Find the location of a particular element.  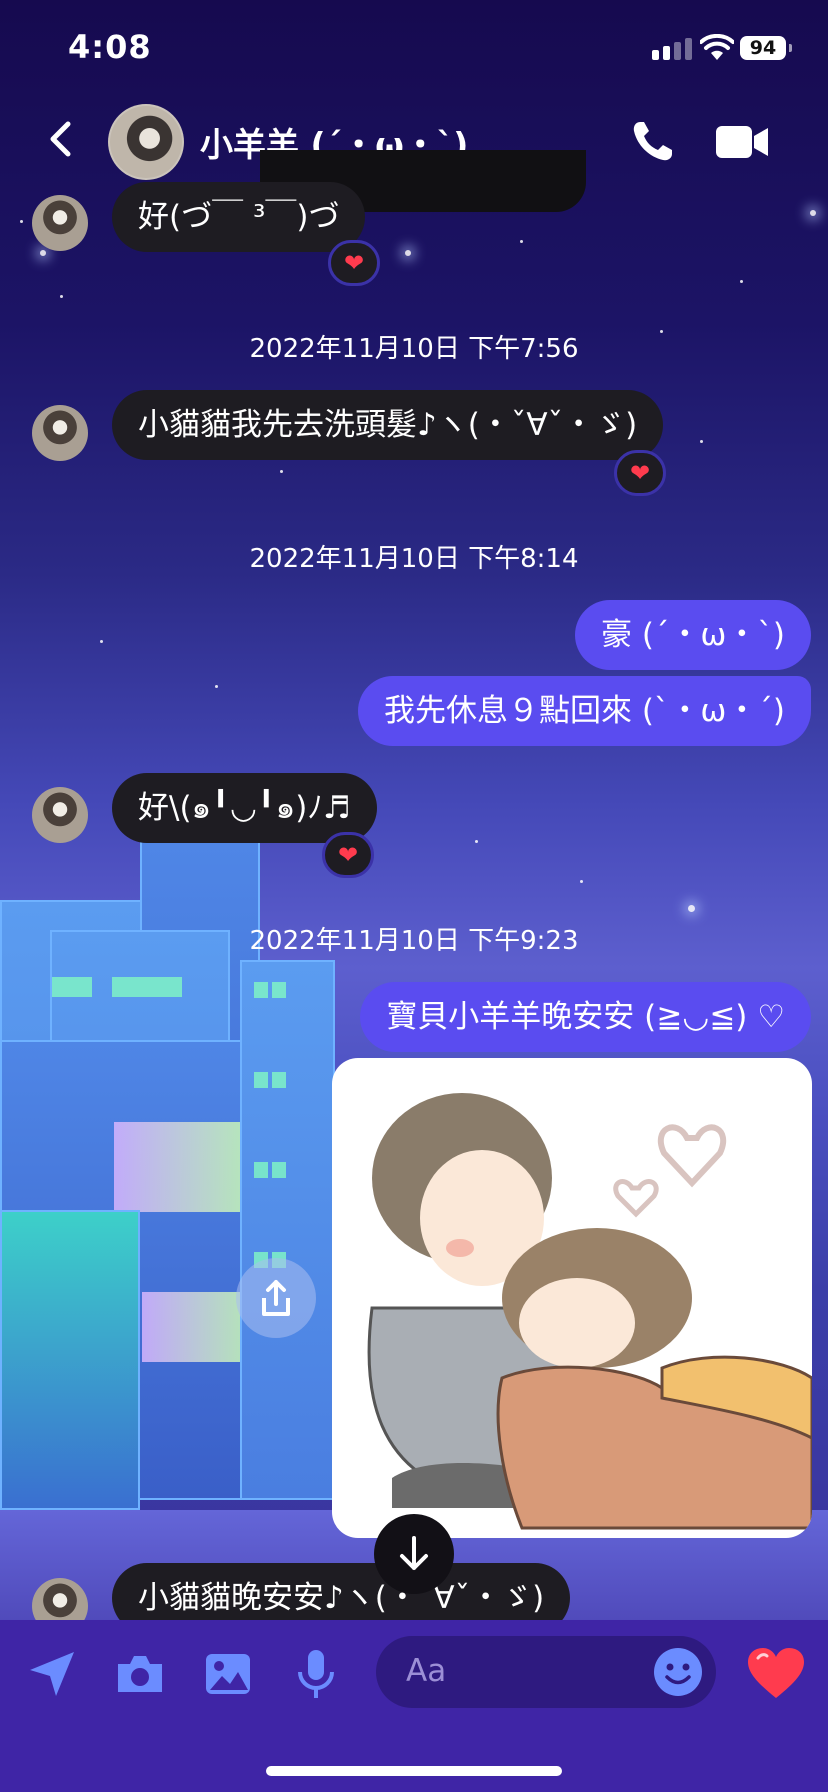

heart-icon is located at coordinates (776, 1674).